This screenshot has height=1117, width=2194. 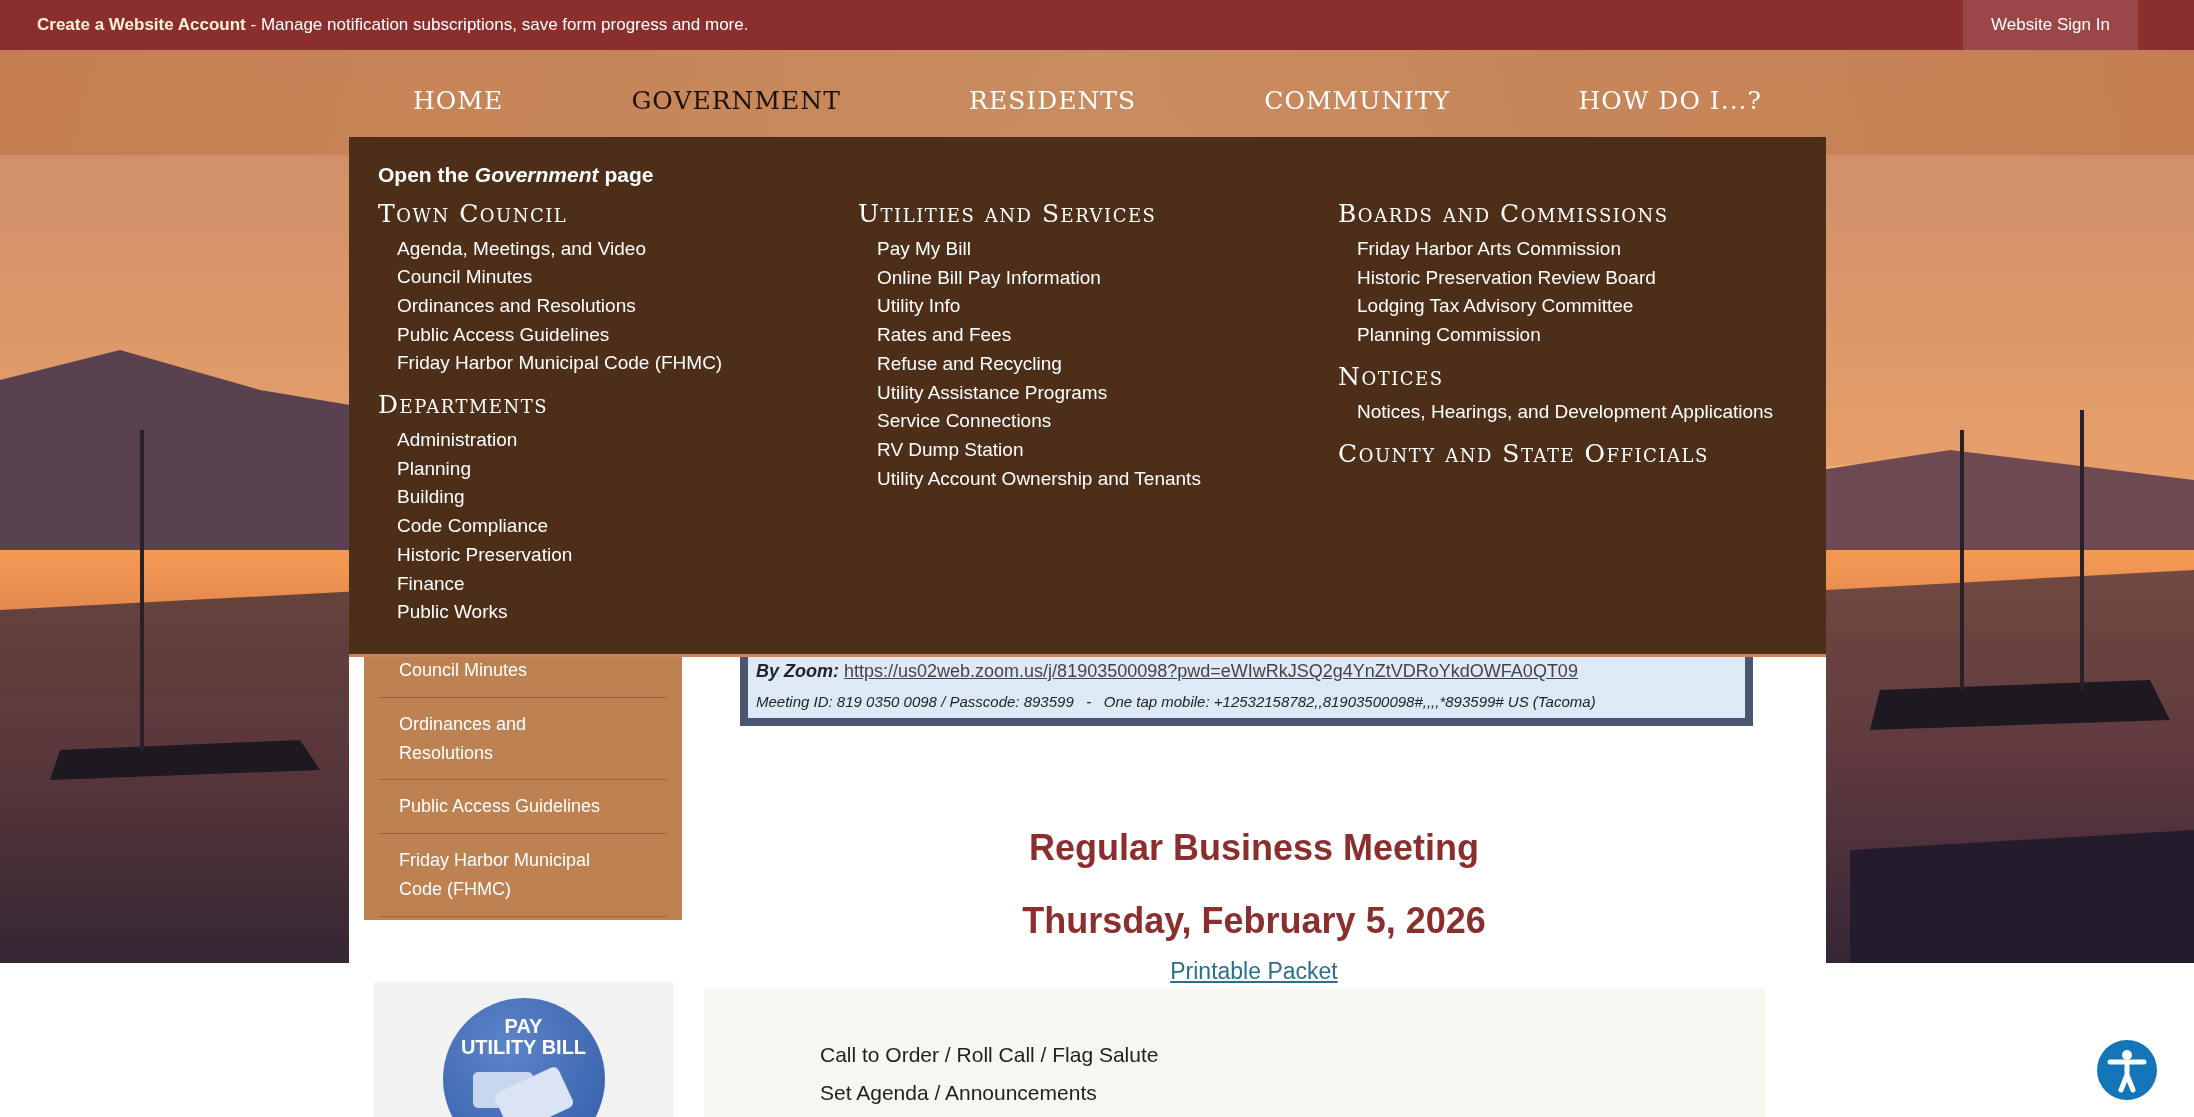 I want to click on menu-heading: County and State Officials, so click(x=1523, y=453).